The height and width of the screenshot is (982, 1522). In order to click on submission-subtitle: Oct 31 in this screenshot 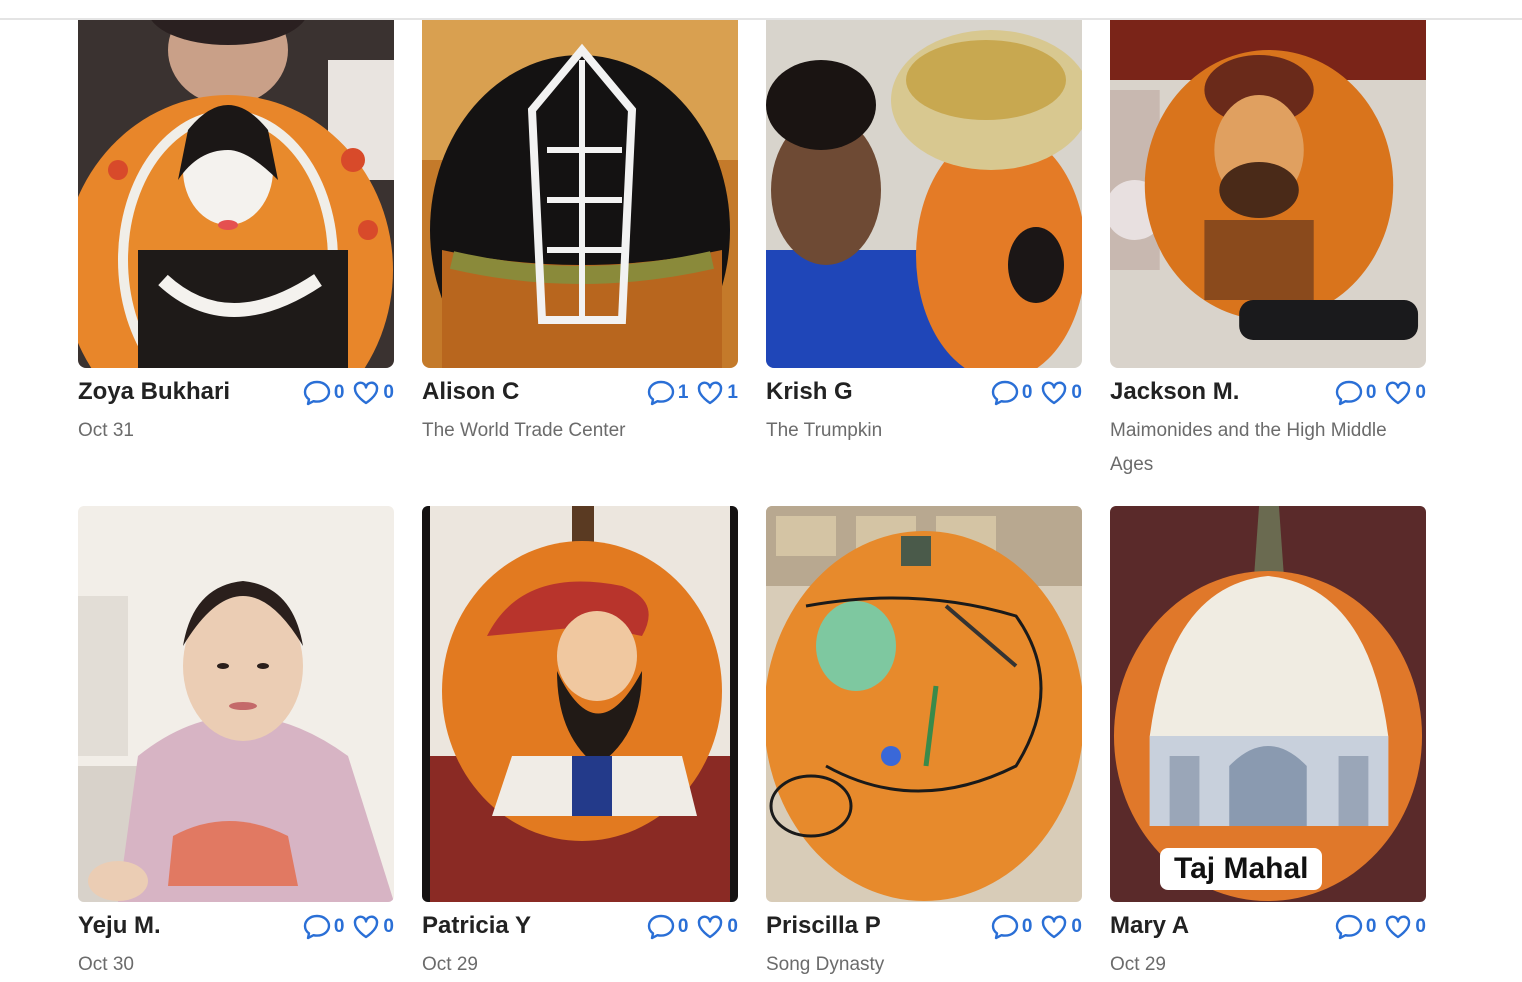, I will do `click(106, 430)`.